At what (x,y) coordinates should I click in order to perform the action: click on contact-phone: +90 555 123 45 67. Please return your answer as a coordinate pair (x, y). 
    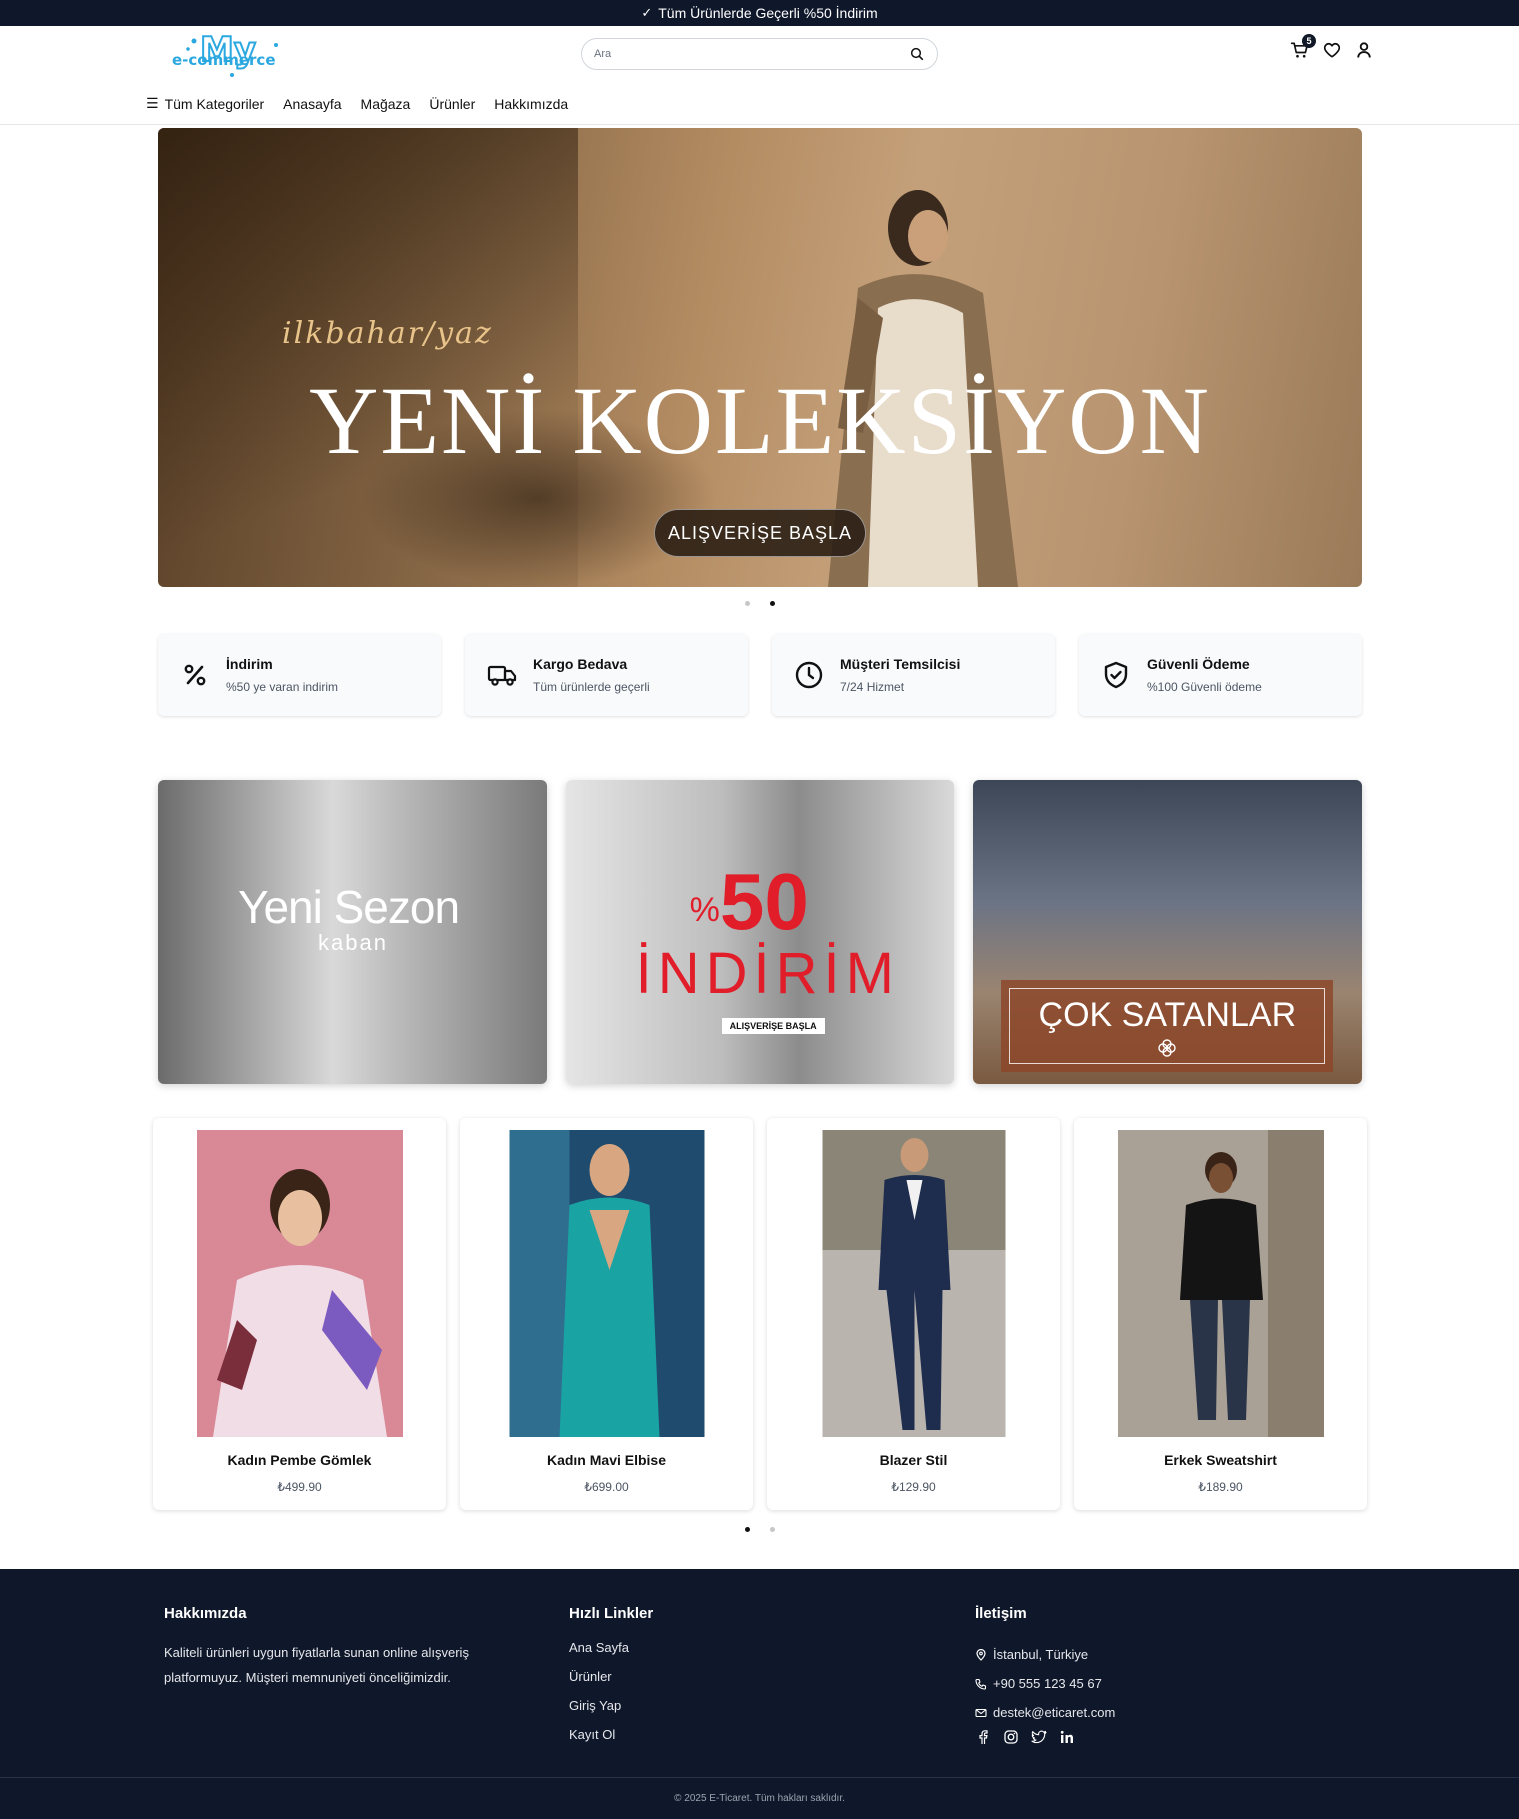
    Looking at the image, I should click on (1045, 1683).